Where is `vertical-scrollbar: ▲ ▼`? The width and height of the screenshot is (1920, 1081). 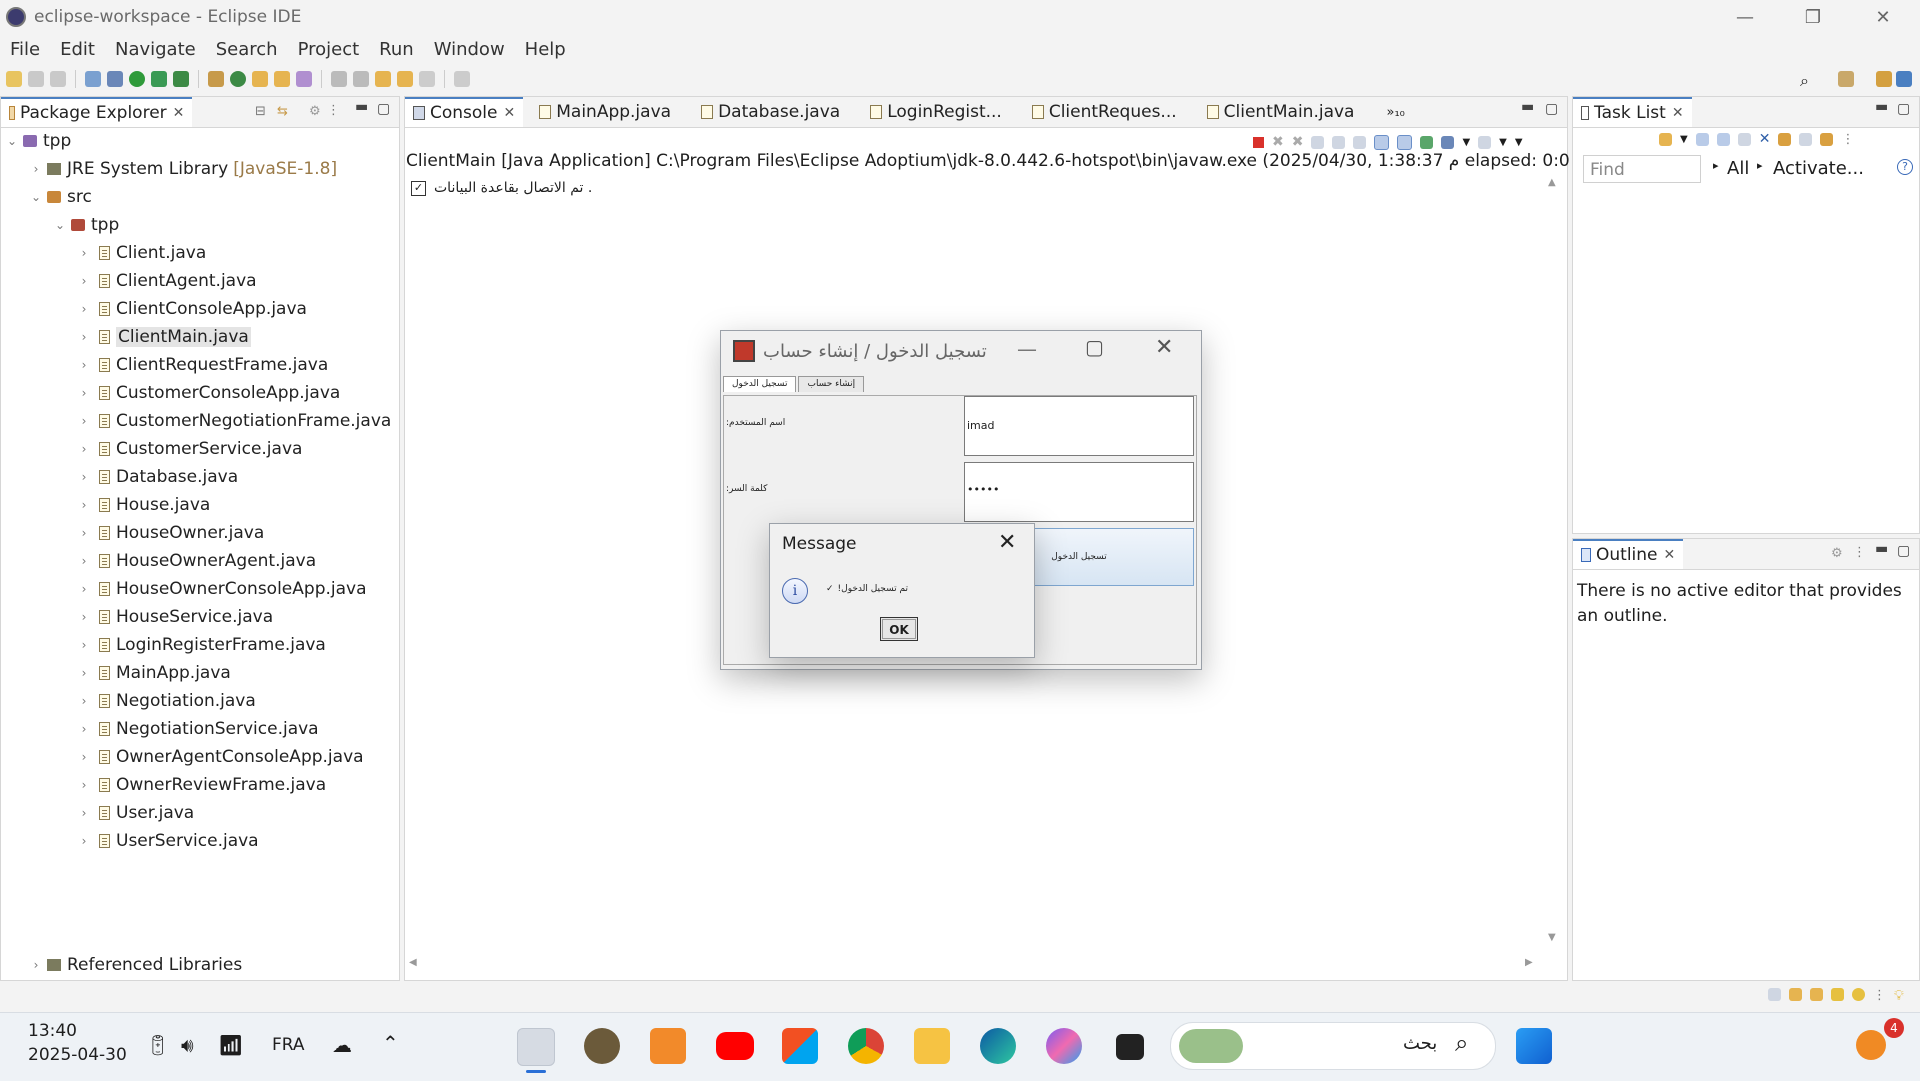 vertical-scrollbar: ▲ ▼ is located at coordinates (1554, 562).